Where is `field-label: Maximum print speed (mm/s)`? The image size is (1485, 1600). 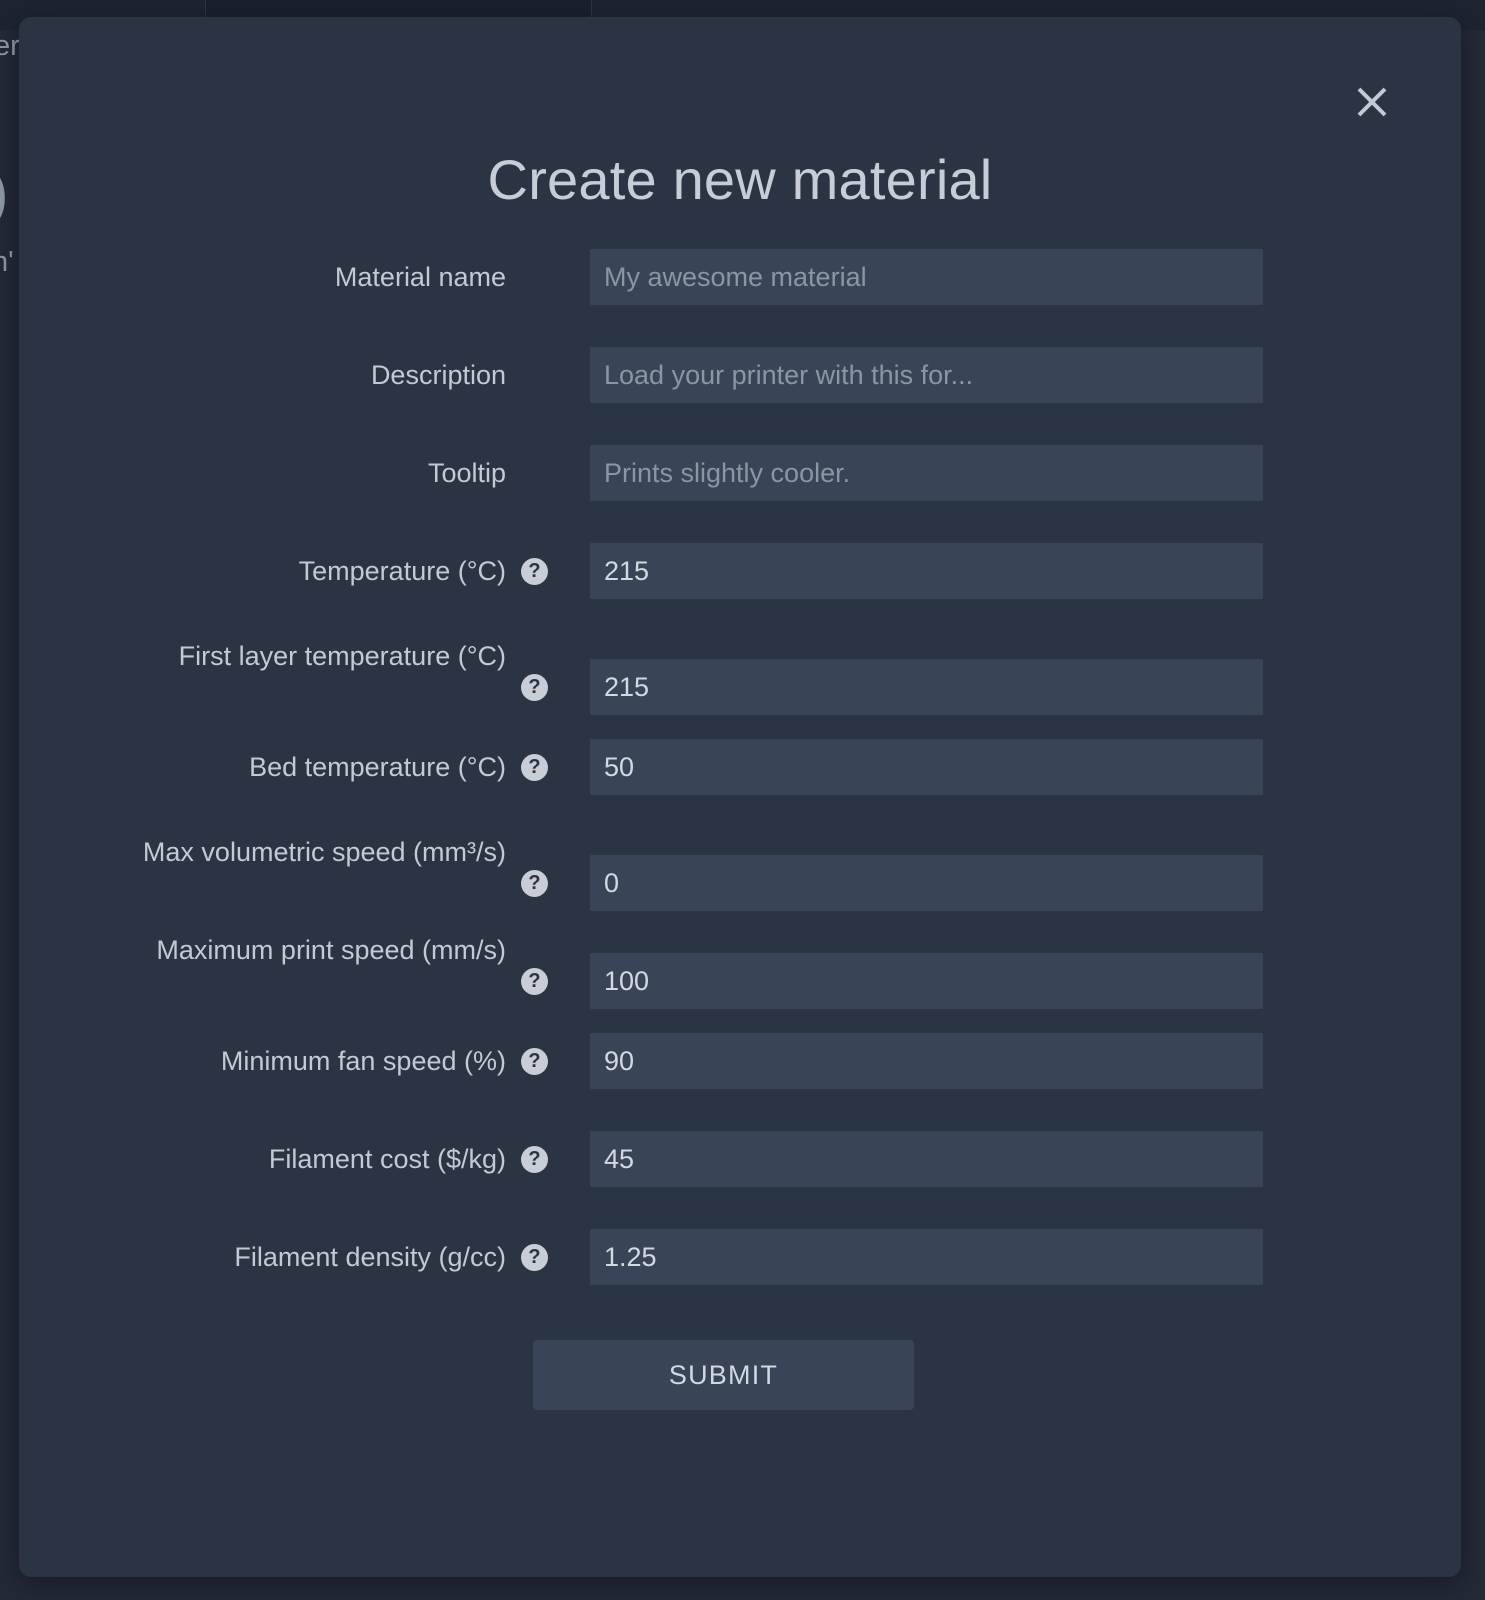
field-label: Maximum print speed (mm/s) is located at coordinates (331, 950).